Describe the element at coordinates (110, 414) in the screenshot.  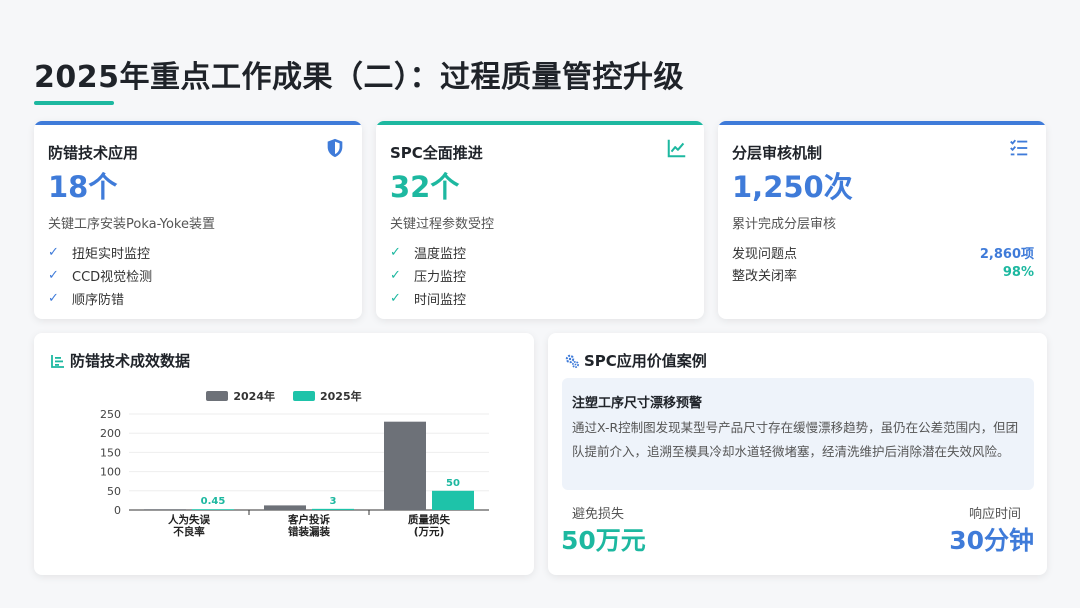
I see `y-tick-label: 250` at that location.